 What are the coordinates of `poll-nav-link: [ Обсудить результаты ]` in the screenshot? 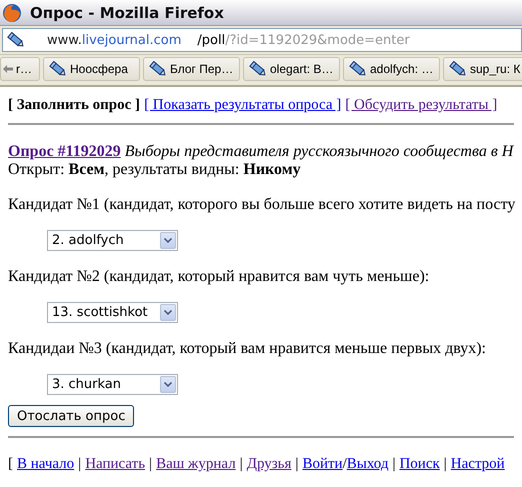 It's located at (421, 105).